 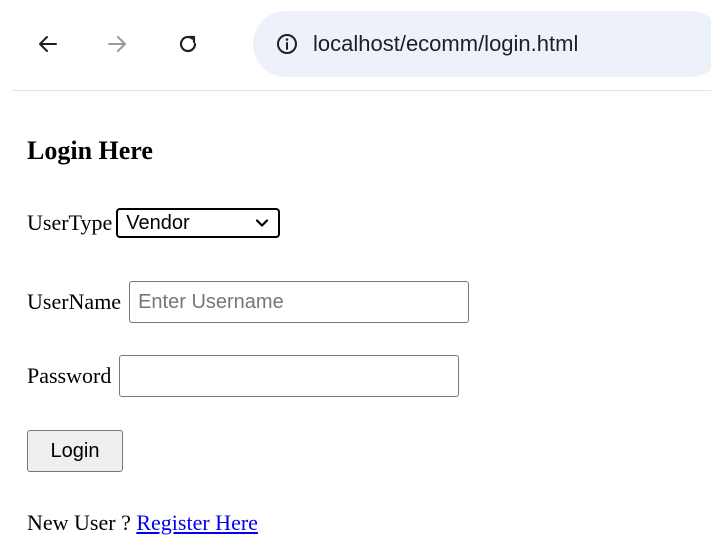 I want to click on register-link: Register Here, so click(x=197, y=522).